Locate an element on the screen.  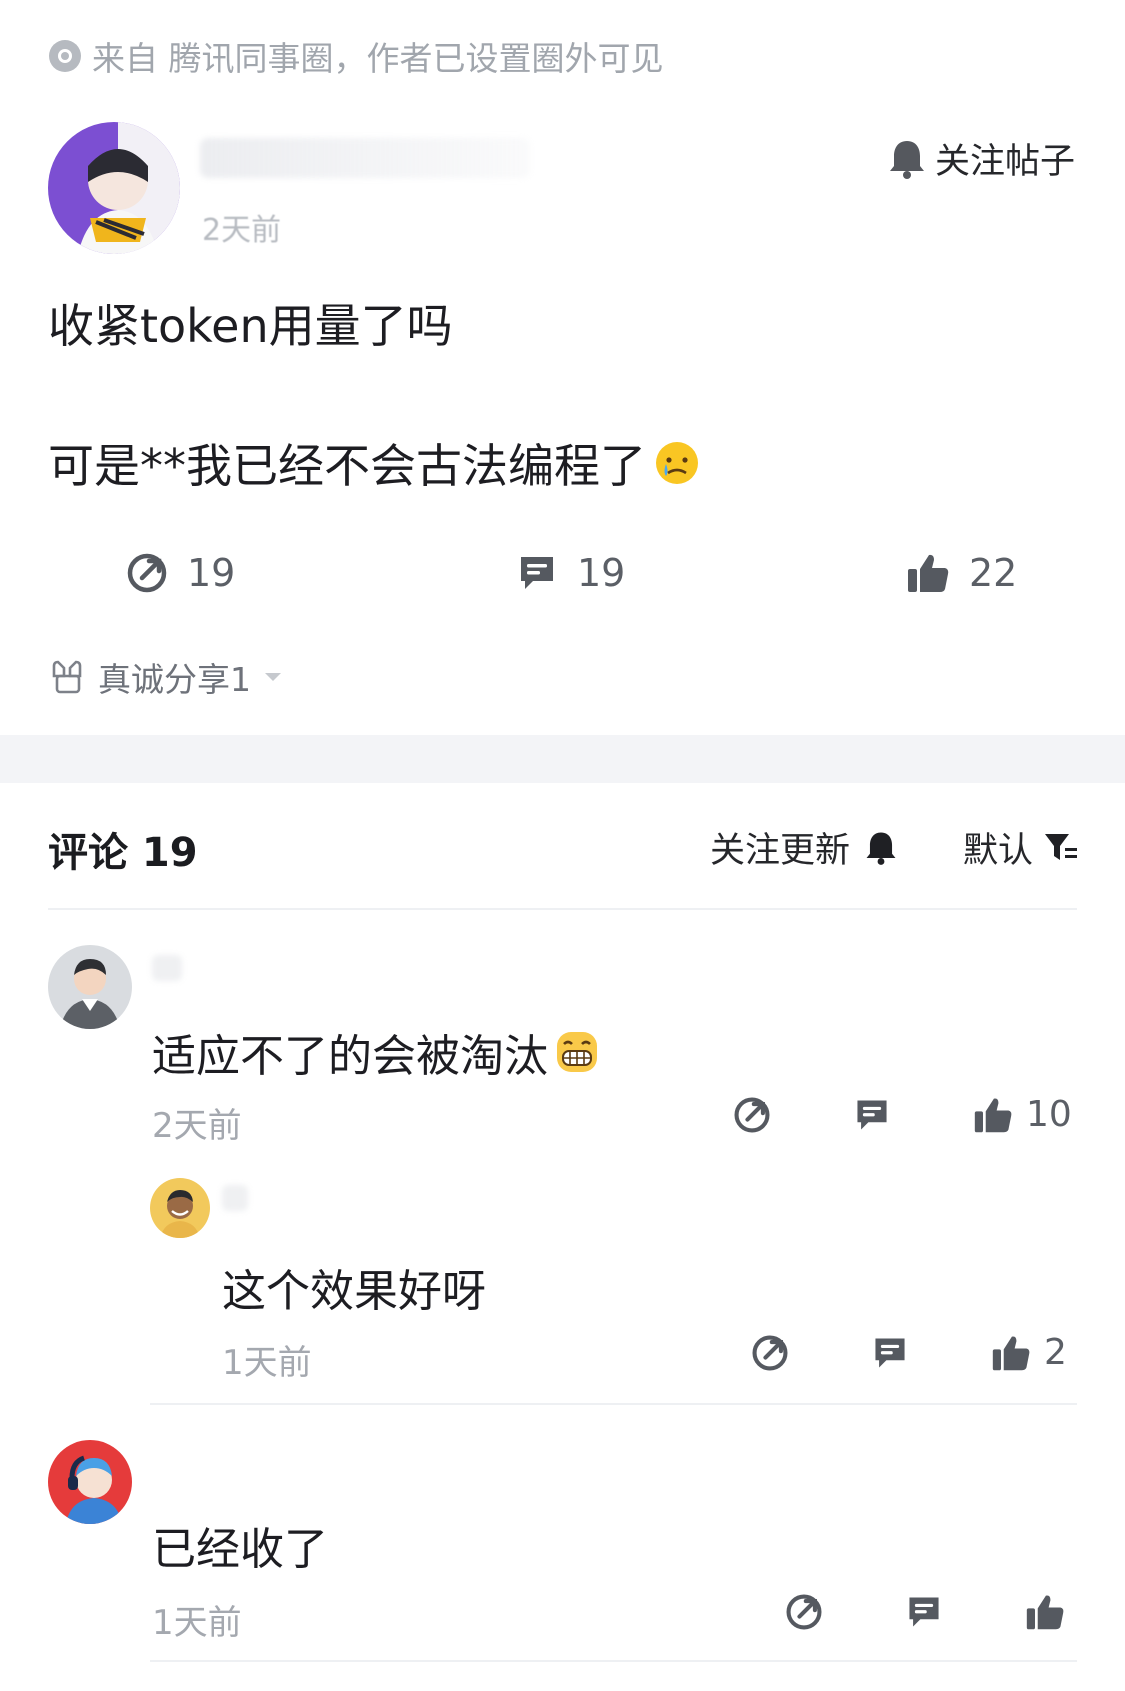
comment-count: 19 is located at coordinates (601, 573).